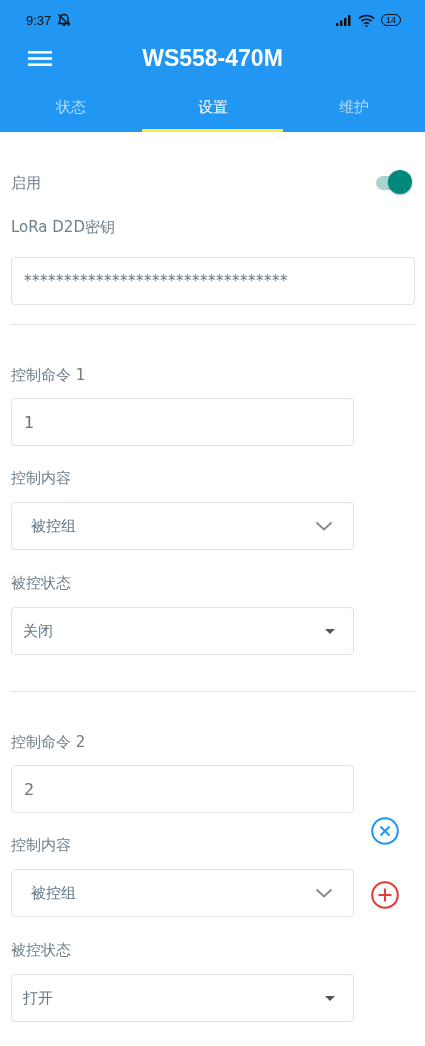  I want to click on menu-icon, so click(40, 58).